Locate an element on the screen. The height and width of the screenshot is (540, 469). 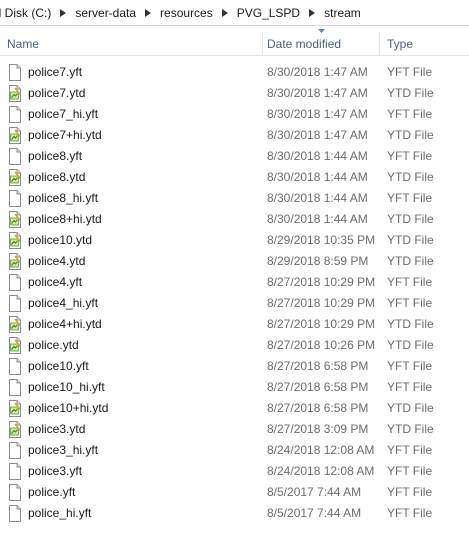
file-row: police3_hi.yft 8/24/2018 12:08 AM YFT File is located at coordinates (234, 450).